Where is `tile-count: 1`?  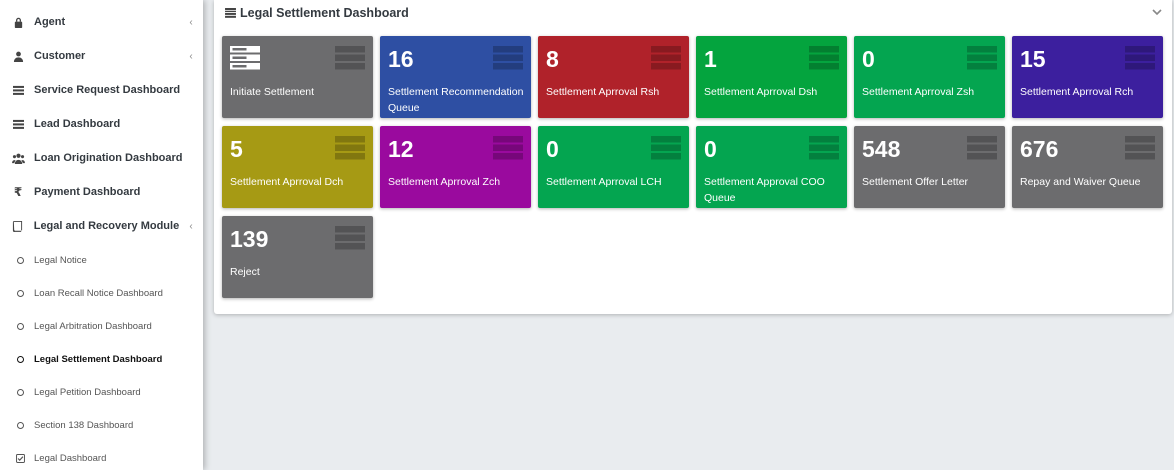
tile-count: 1 is located at coordinates (710, 59).